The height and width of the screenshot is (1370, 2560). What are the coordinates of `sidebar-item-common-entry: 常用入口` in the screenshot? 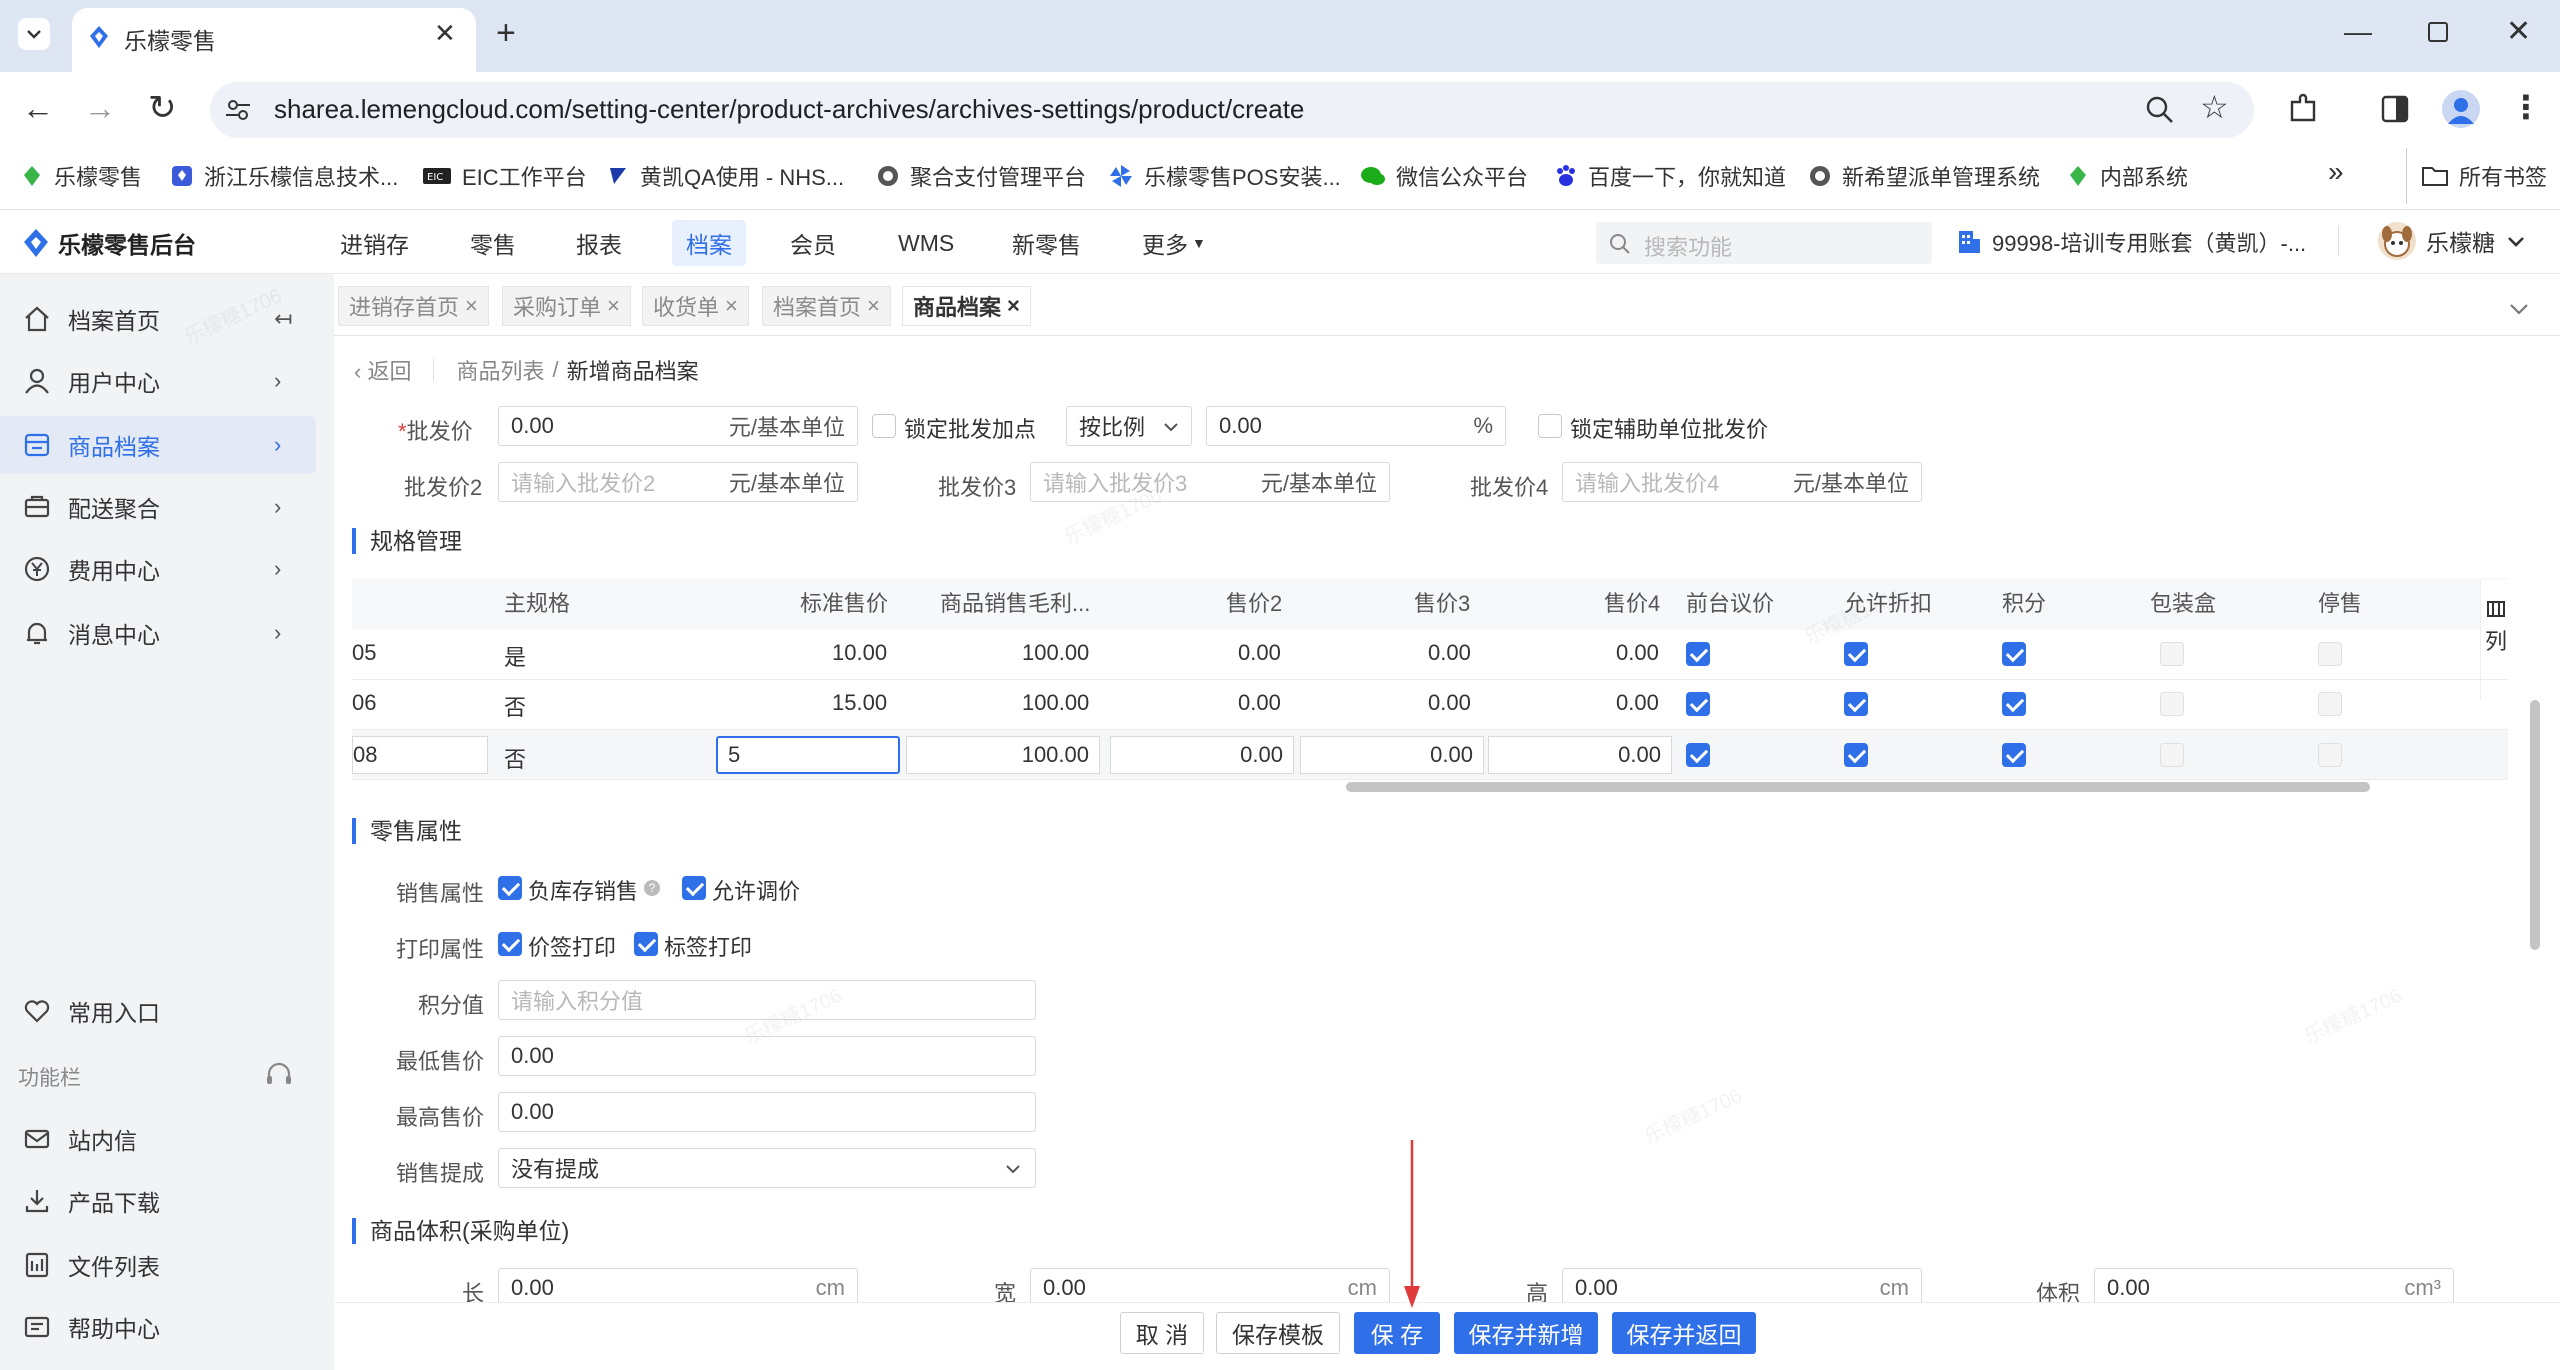 It's located at (158, 1011).